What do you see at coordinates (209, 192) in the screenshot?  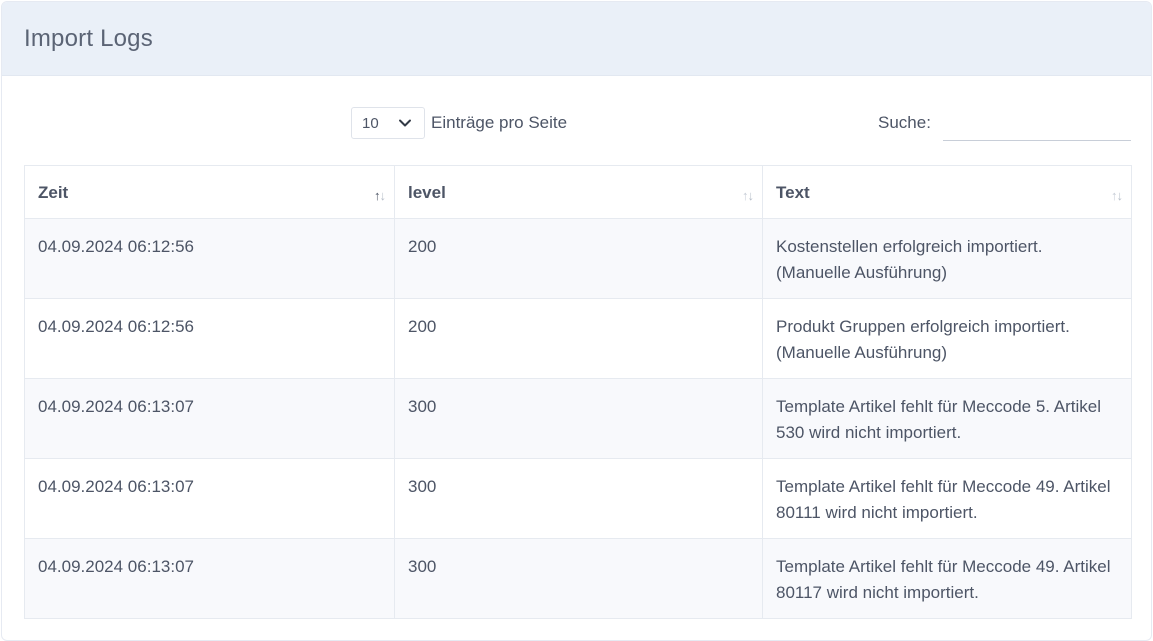 I see `column-header-zeit: Zeit ↑↓` at bounding box center [209, 192].